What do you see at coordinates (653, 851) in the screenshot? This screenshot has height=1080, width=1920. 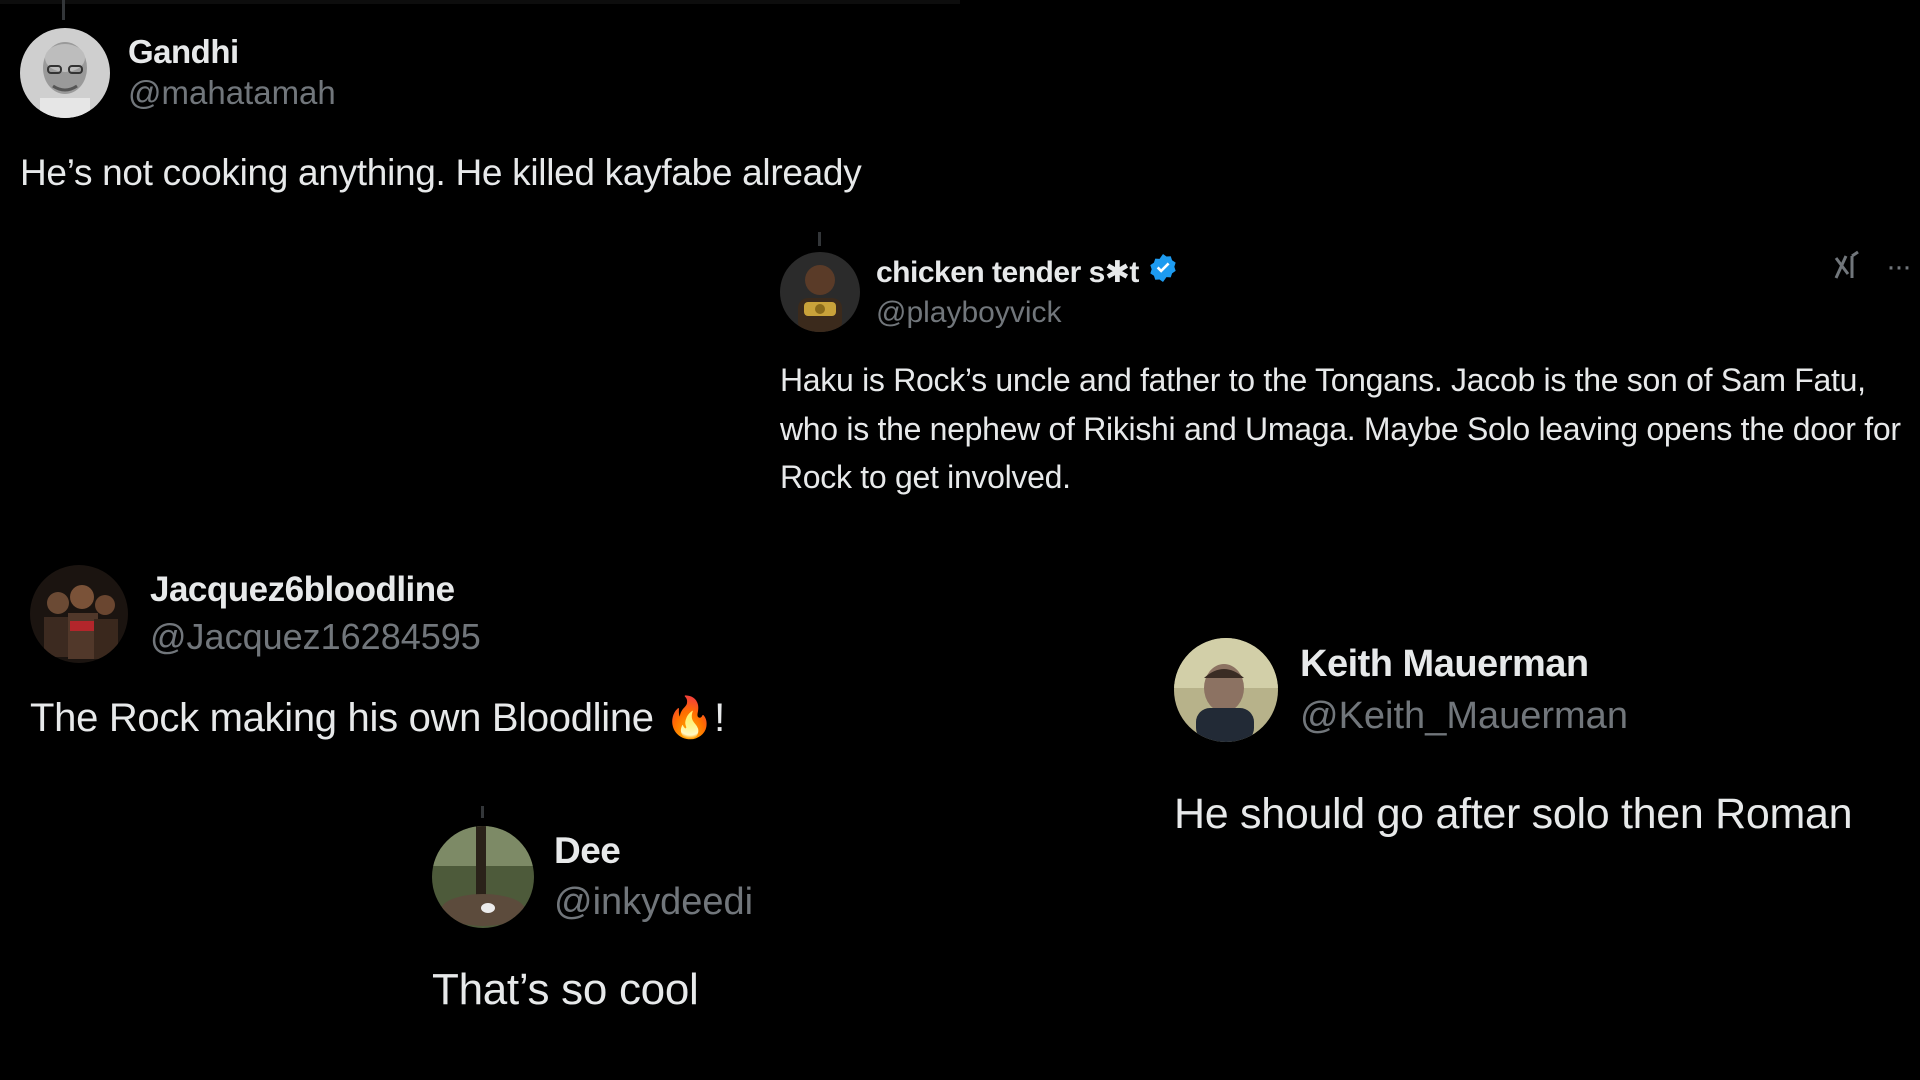 I see `display-name: Dee` at bounding box center [653, 851].